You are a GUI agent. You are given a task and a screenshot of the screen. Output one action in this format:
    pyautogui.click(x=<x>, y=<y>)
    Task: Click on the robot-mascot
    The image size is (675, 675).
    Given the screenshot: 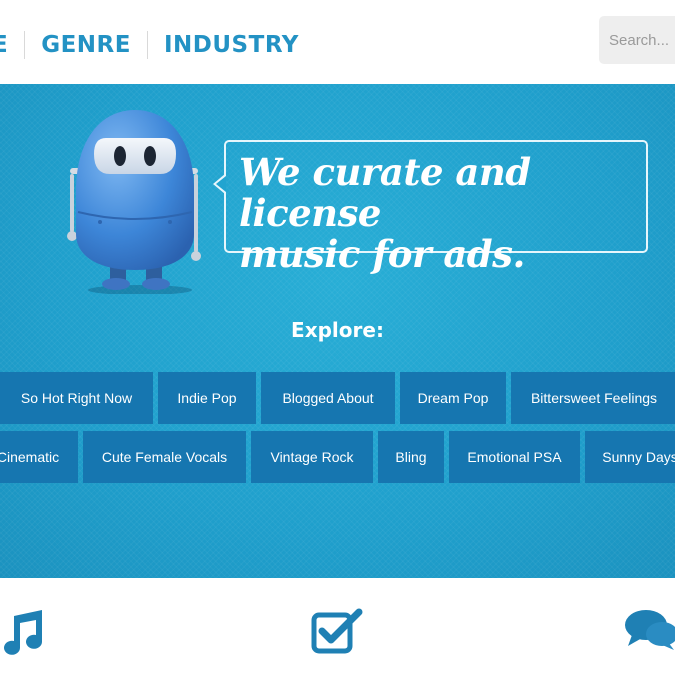 What is the action you would take?
    pyautogui.click(x=134, y=202)
    